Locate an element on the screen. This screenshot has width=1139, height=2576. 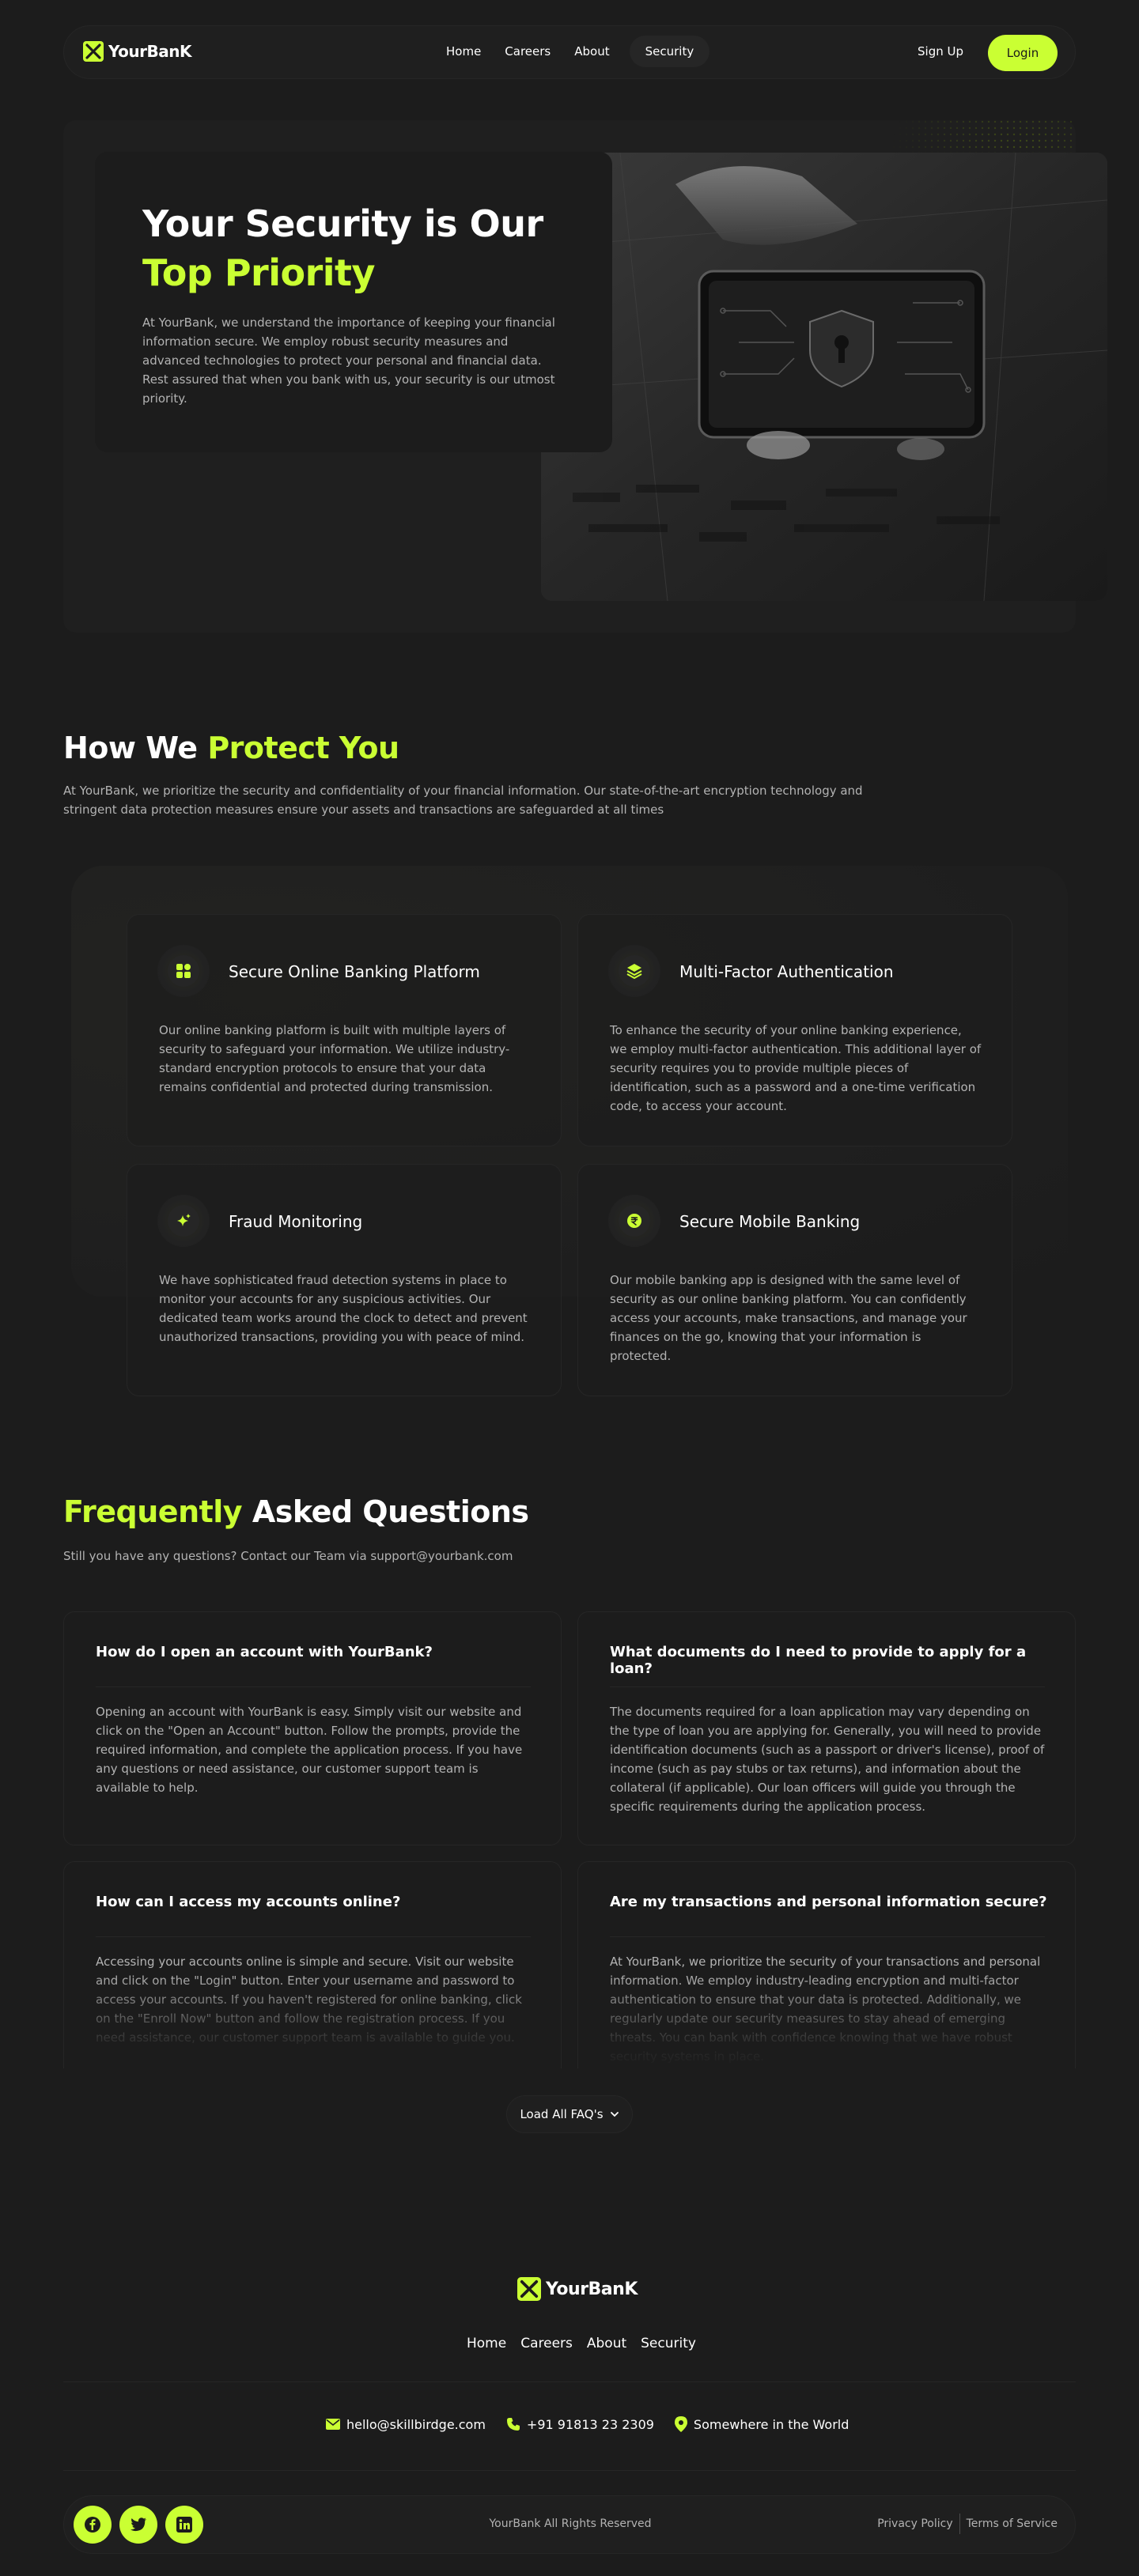
phone-lock-illustration is located at coordinates (824, 377).